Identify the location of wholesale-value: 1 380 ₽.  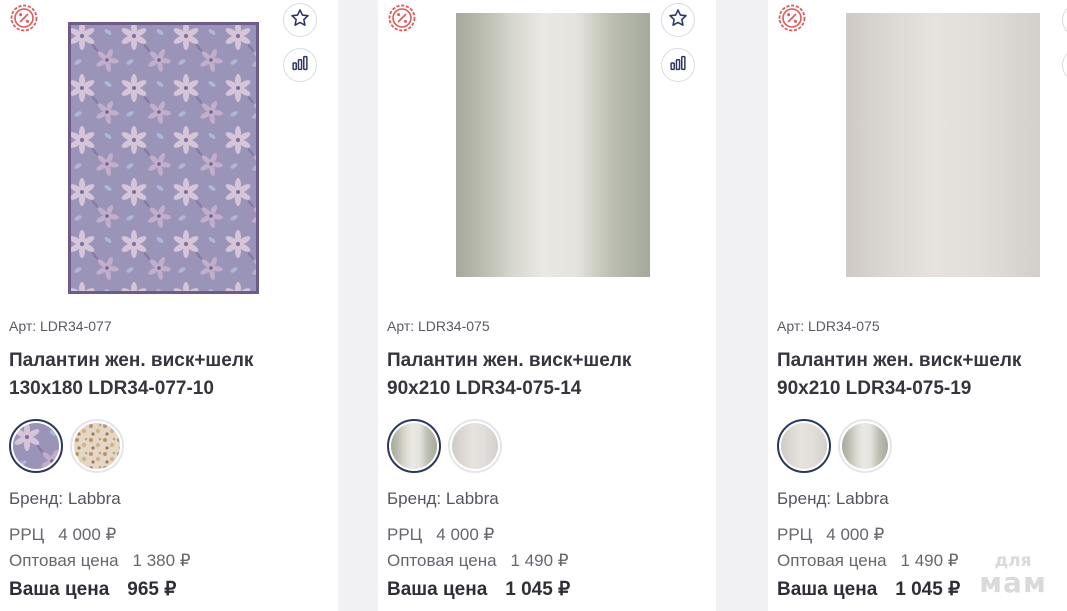
(161, 560).